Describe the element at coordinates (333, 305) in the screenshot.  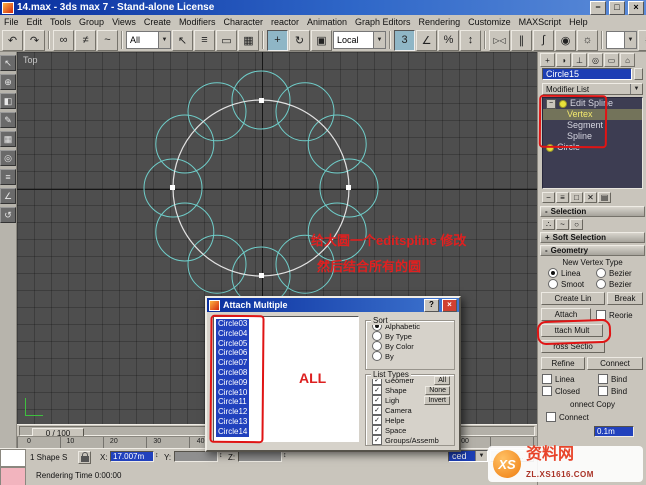
I see `dialog-title-bar: Attach Multiple ? ×` at that location.